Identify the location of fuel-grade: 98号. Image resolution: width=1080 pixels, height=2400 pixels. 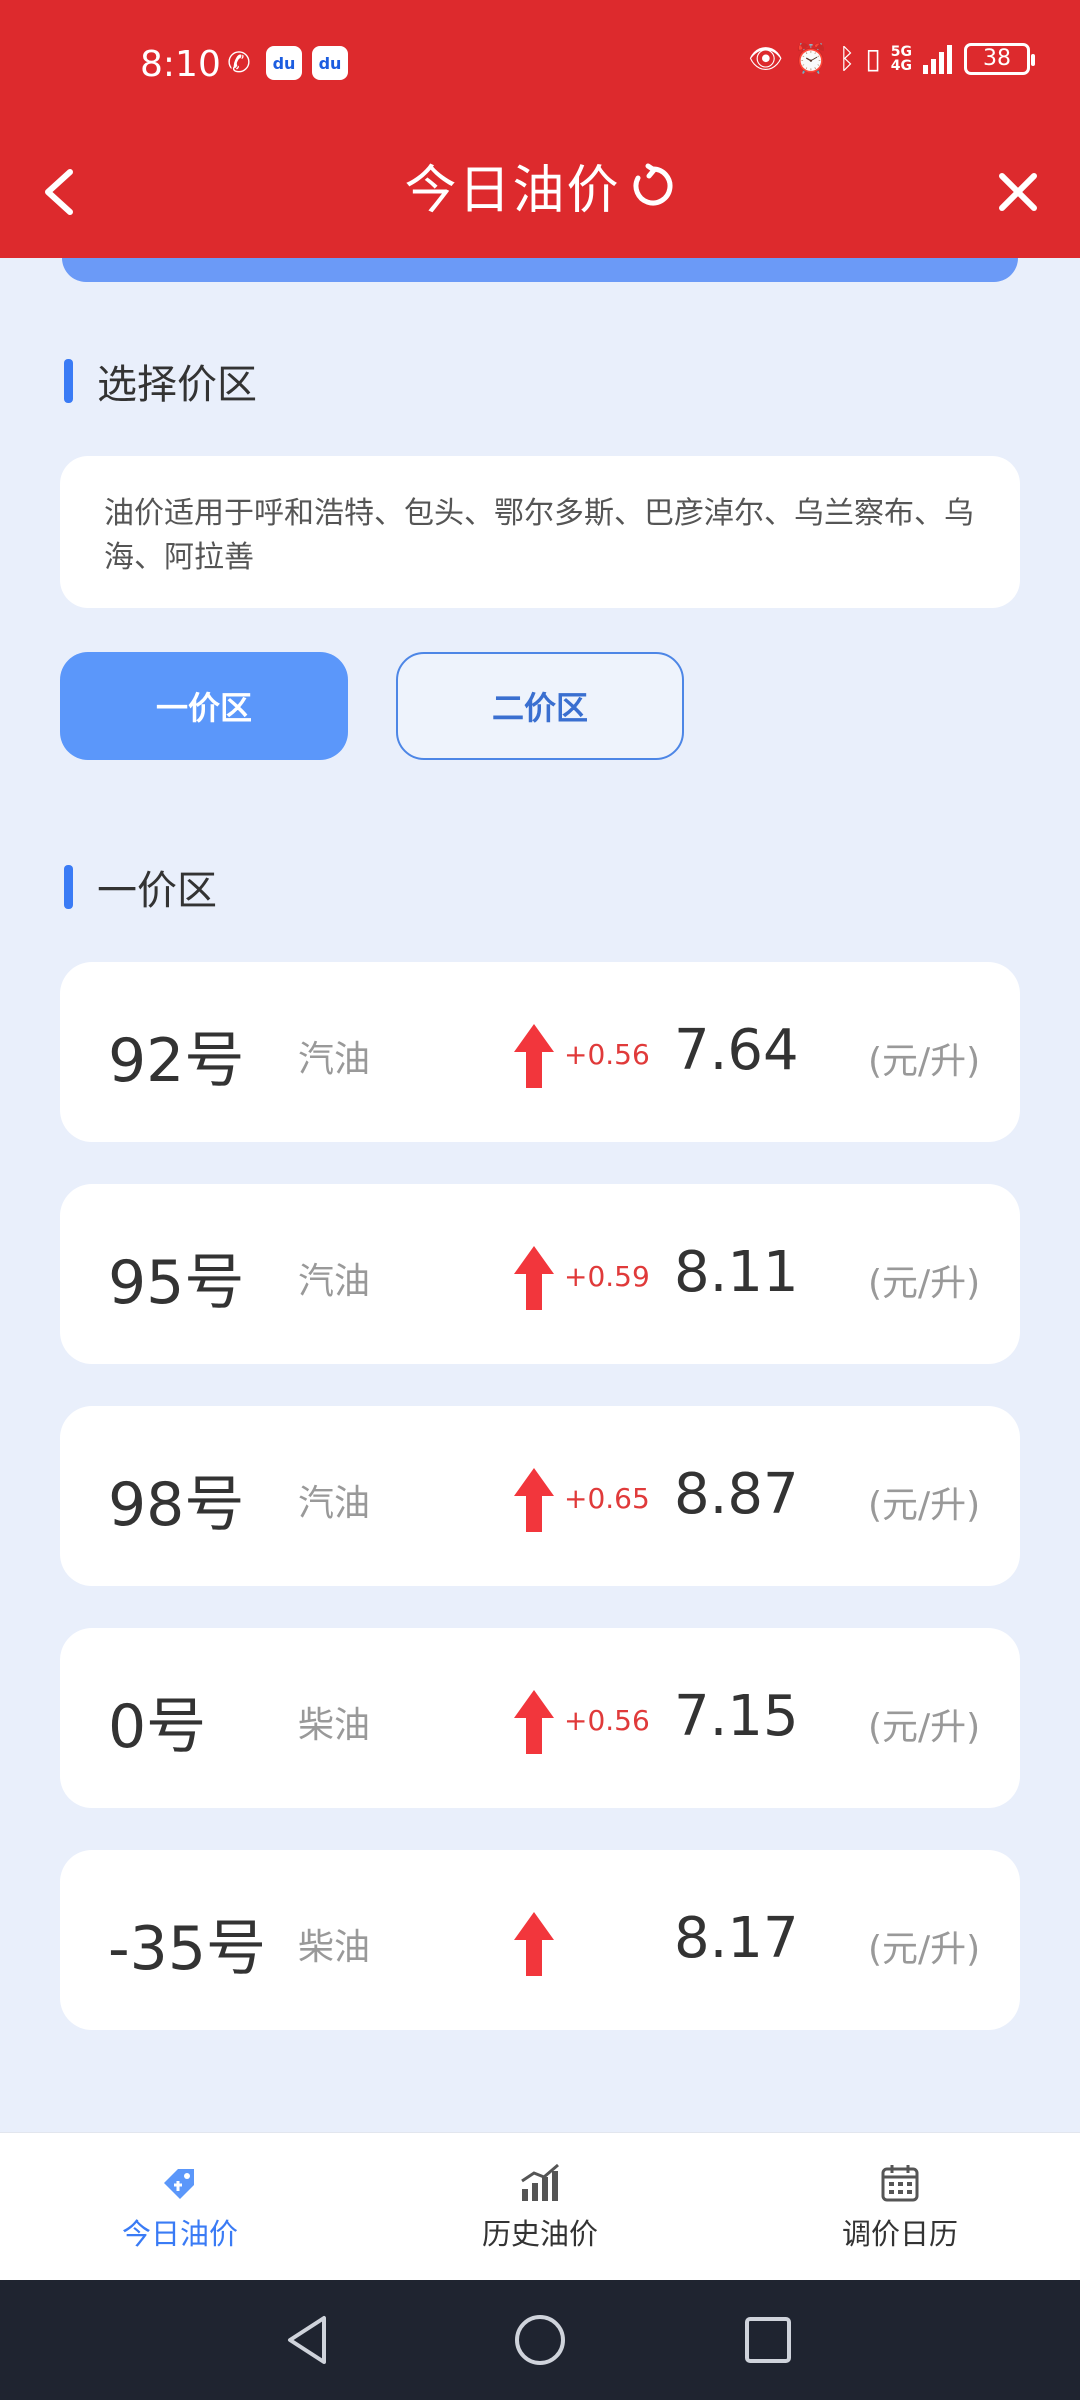
(176, 1505).